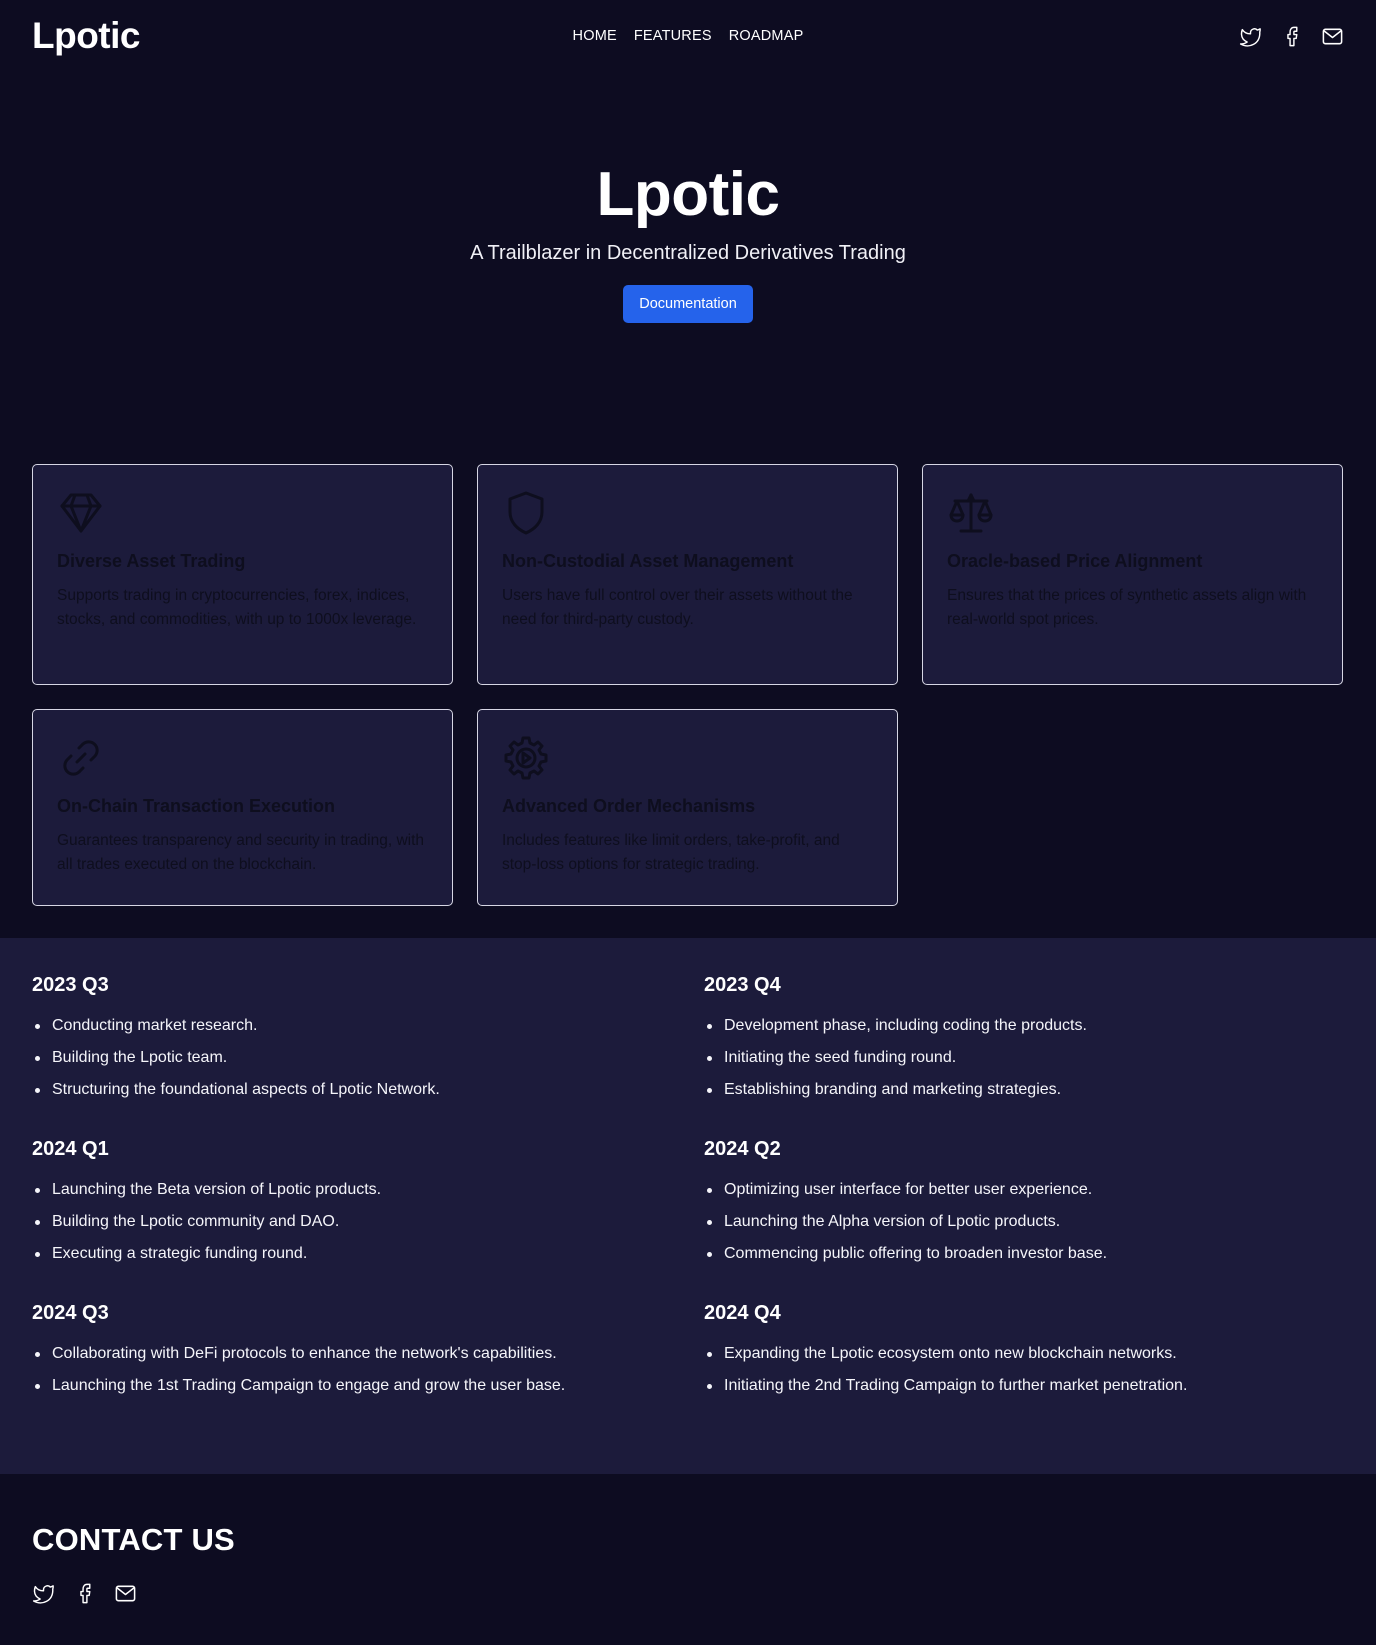 This screenshot has height=1645, width=1376. What do you see at coordinates (742, 1313) in the screenshot?
I see `roadmap-period: 2024 Q4` at bounding box center [742, 1313].